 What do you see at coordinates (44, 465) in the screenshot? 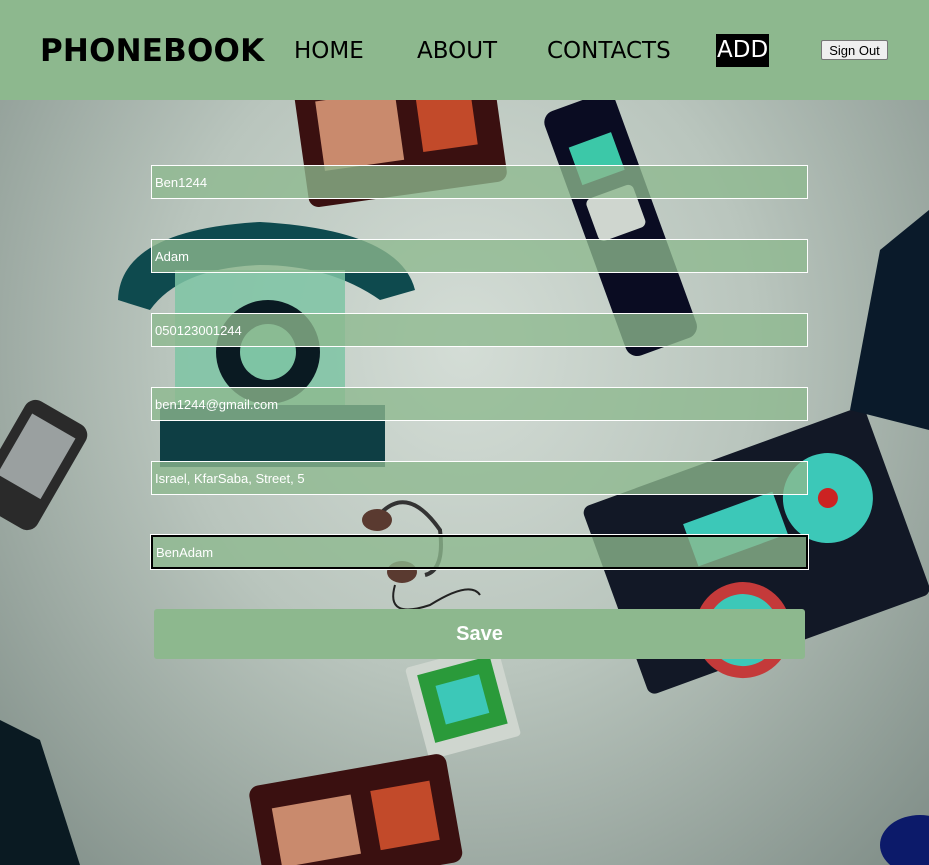
I see `remote-icon` at bounding box center [44, 465].